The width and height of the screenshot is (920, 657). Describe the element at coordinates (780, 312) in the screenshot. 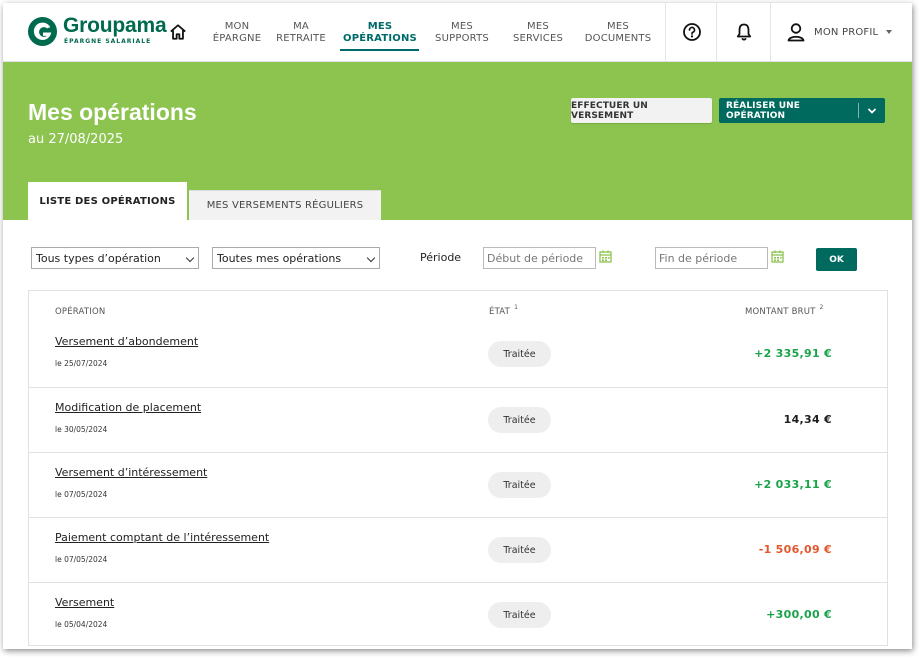

I see `column-header-label: MONTANT BRUT` at that location.